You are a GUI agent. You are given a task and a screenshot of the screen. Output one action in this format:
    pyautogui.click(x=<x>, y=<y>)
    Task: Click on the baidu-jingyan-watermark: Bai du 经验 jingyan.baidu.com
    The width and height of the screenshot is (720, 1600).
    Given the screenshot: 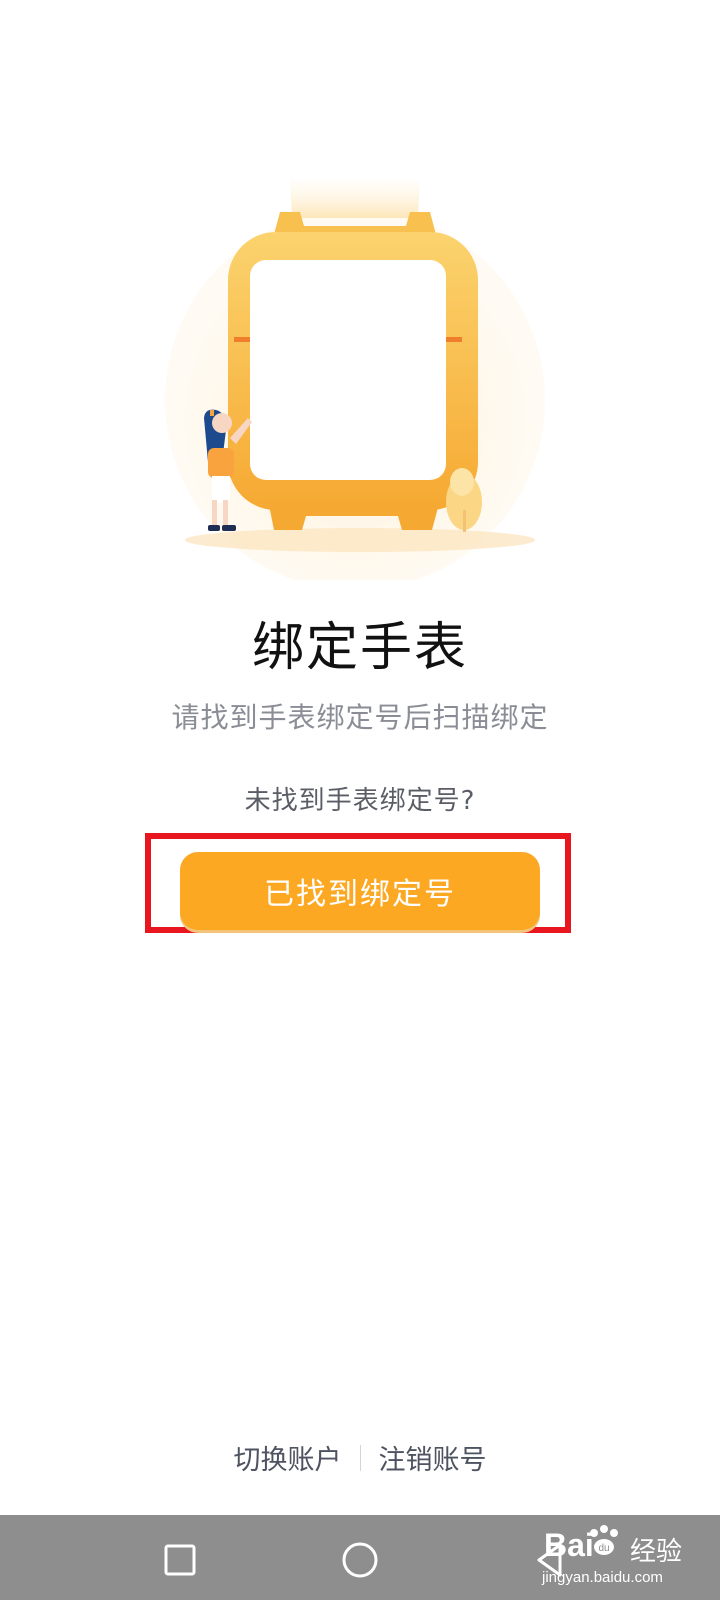 What is the action you would take?
    pyautogui.click(x=607, y=1556)
    